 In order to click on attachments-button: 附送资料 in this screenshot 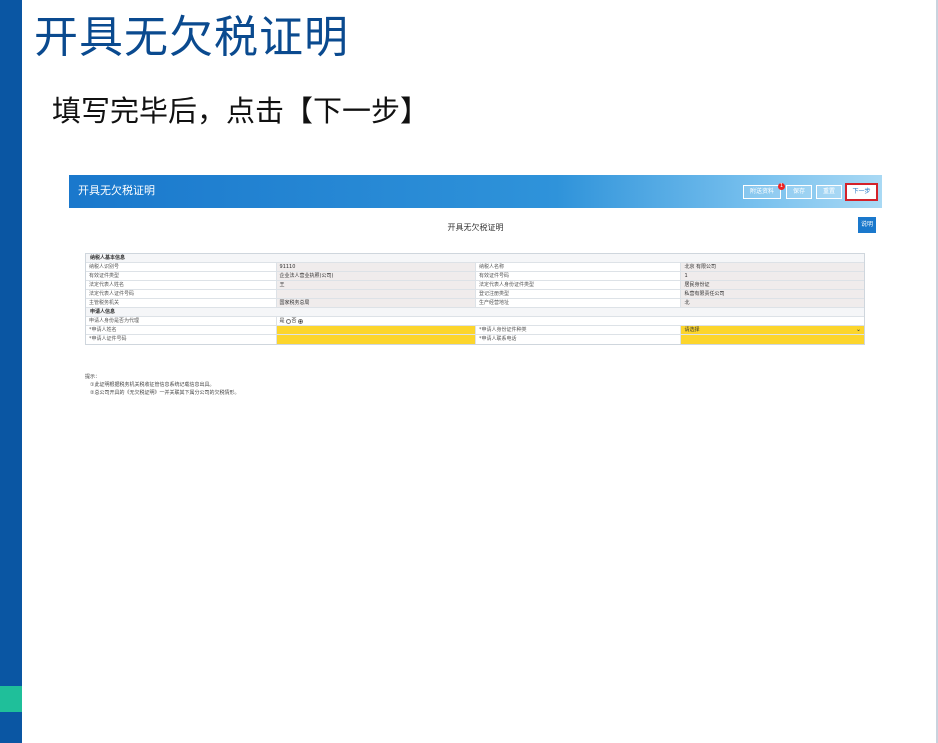, I will do `click(762, 192)`.